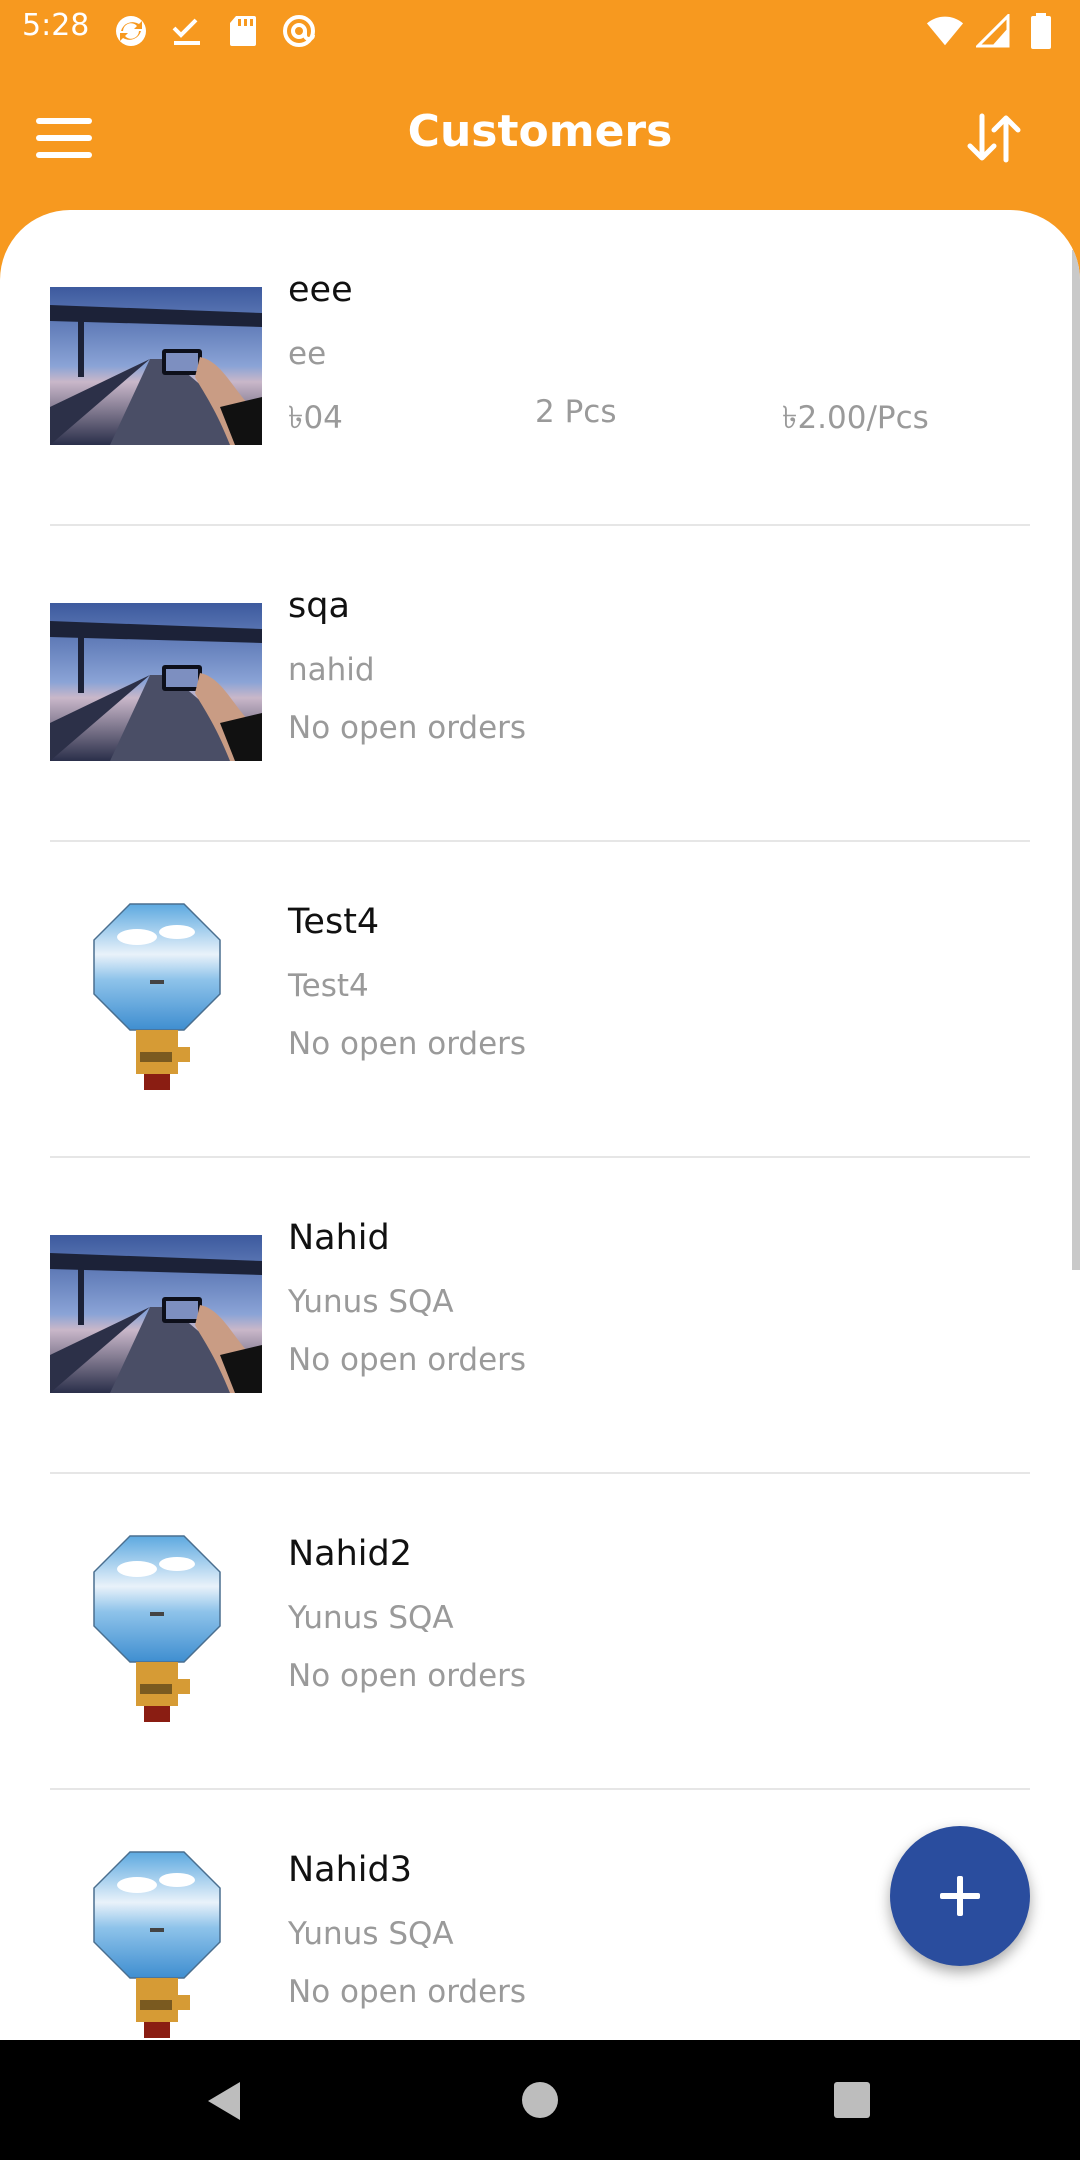 The image size is (1080, 2160). Describe the element at coordinates (243, 31) in the screenshot. I see `sd-card-icon` at that location.